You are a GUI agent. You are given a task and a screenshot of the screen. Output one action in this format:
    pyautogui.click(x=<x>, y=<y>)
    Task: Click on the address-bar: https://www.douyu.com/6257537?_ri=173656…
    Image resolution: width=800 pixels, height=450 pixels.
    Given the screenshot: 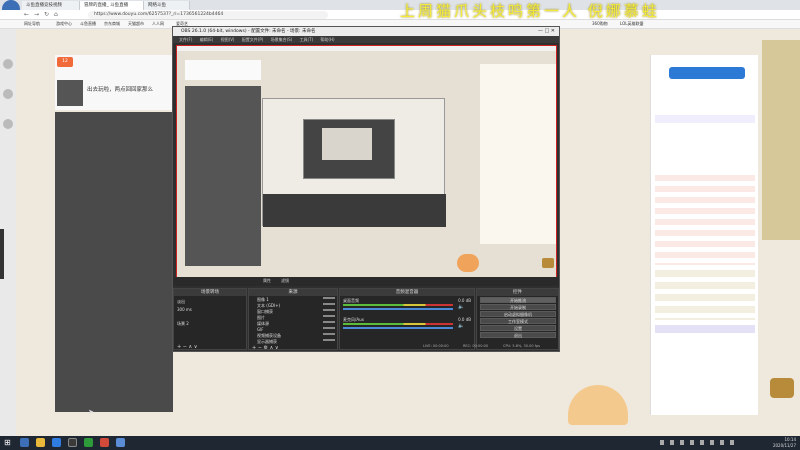 What is the action you would take?
    pyautogui.click(x=208, y=15)
    